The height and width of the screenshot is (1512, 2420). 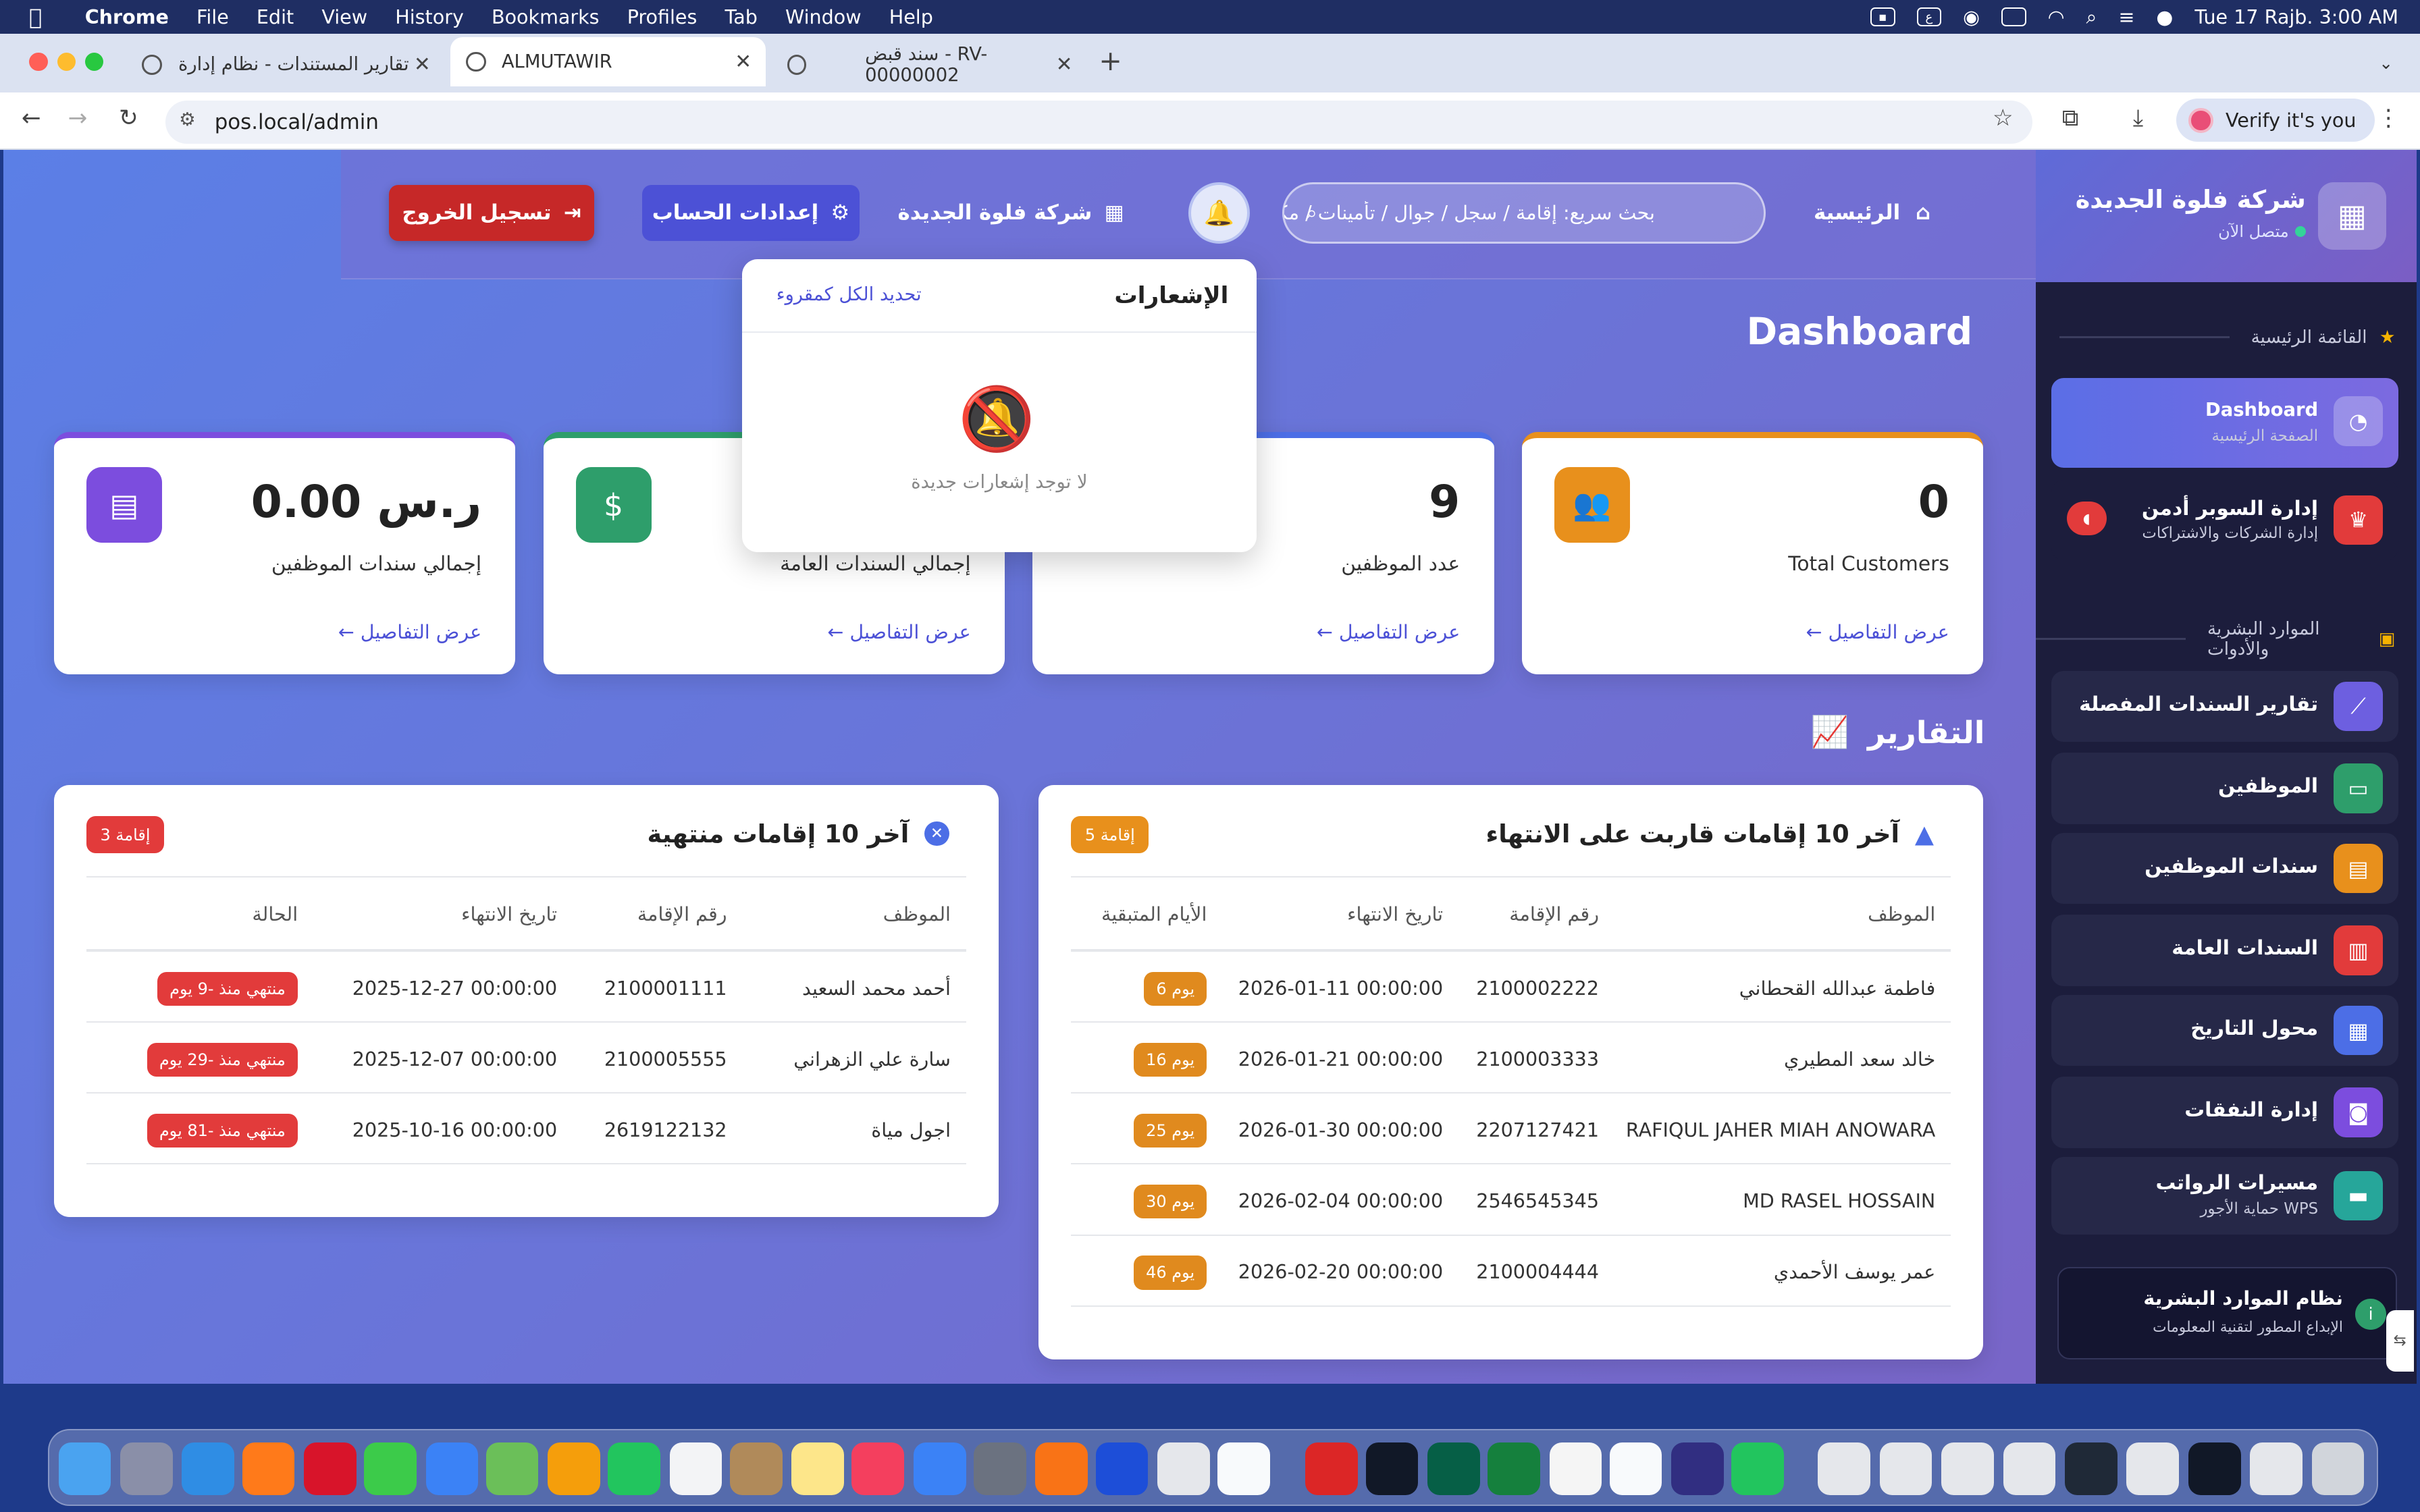 I want to click on calendar-icon, so click(x=695, y=1469).